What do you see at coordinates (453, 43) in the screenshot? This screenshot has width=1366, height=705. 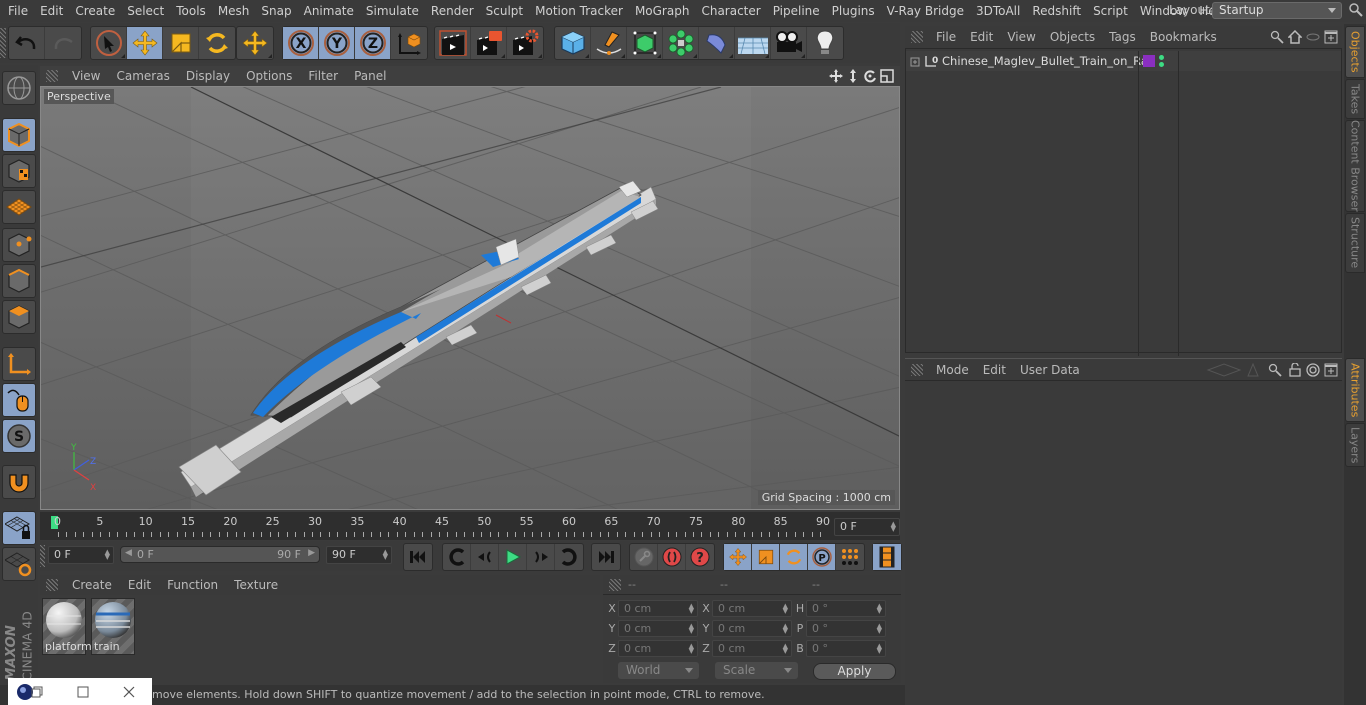 I see `render-view-button` at bounding box center [453, 43].